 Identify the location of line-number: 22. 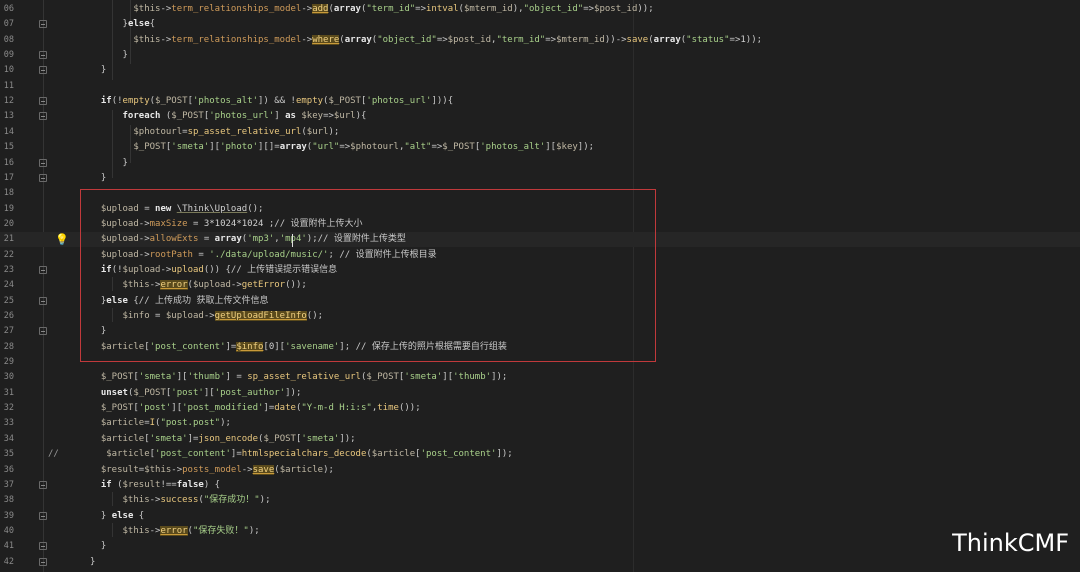
(8, 254).